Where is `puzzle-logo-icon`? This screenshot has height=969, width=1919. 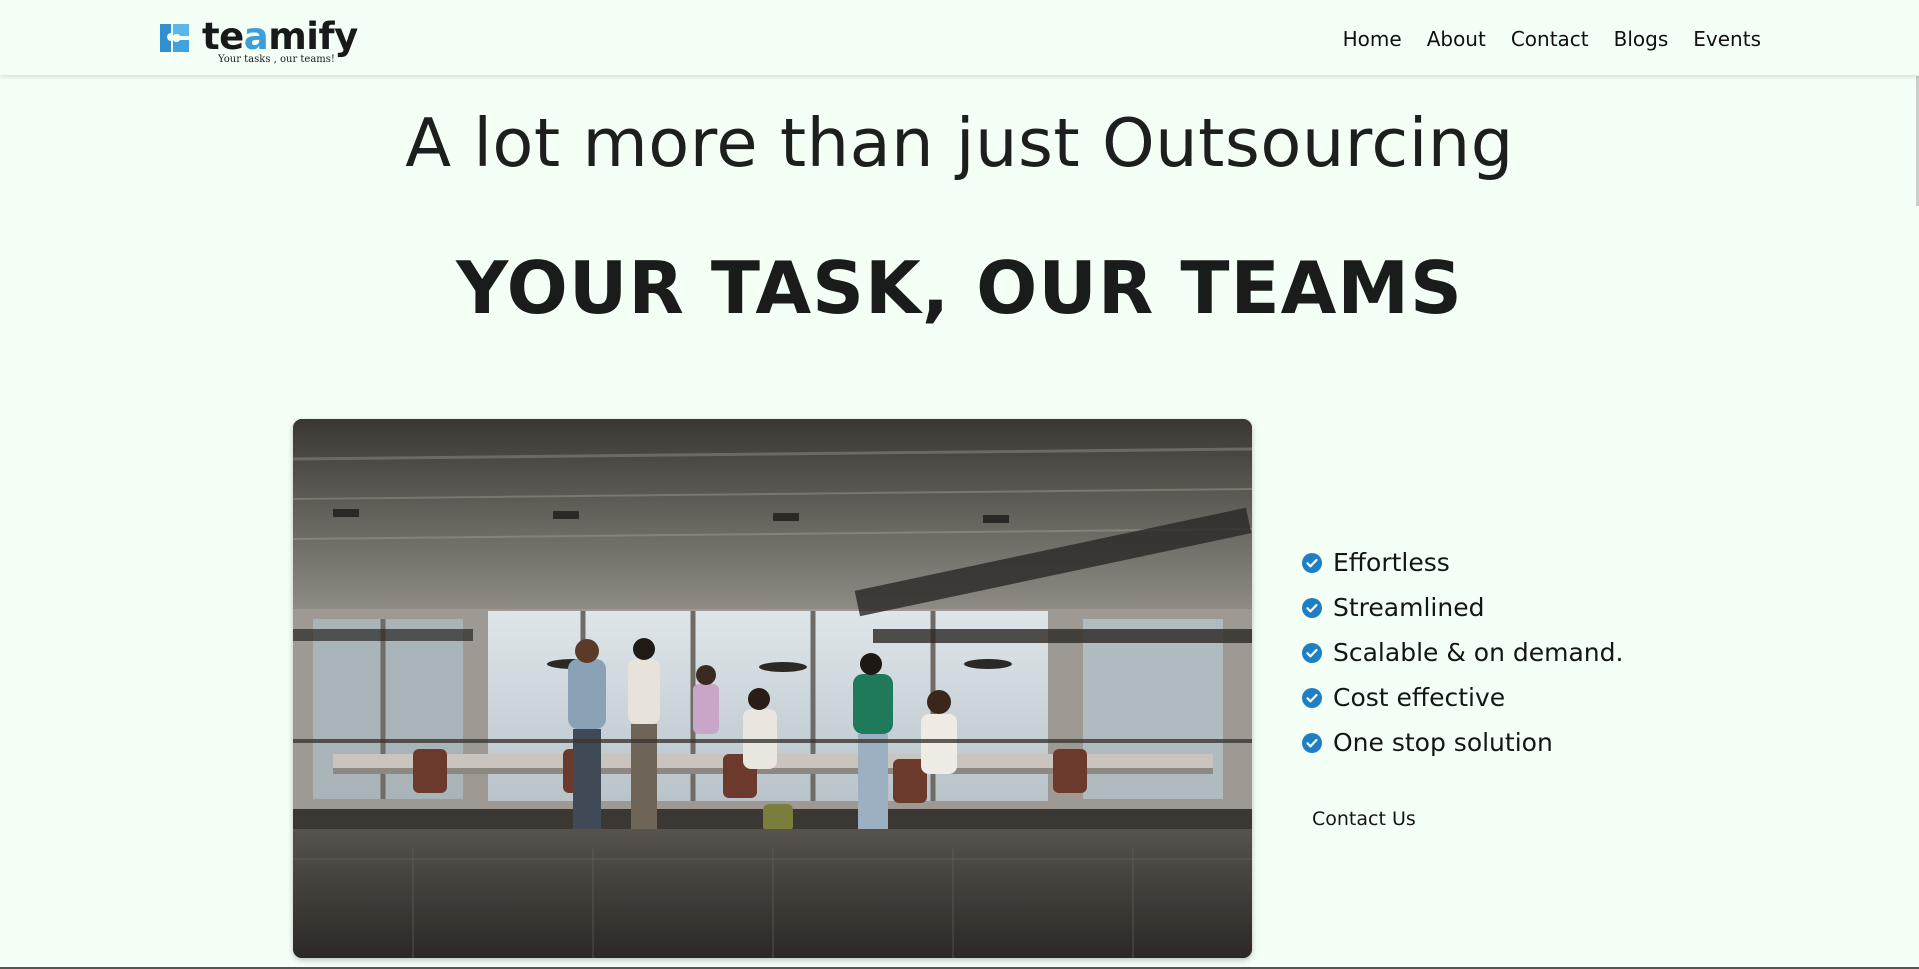
puzzle-logo-icon is located at coordinates (174, 38).